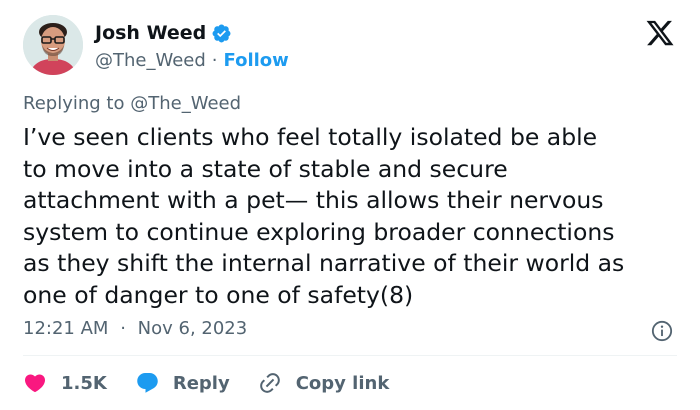 The width and height of the screenshot is (700, 410). What do you see at coordinates (342, 383) in the screenshot?
I see `copy-link-label: Copy link` at bounding box center [342, 383].